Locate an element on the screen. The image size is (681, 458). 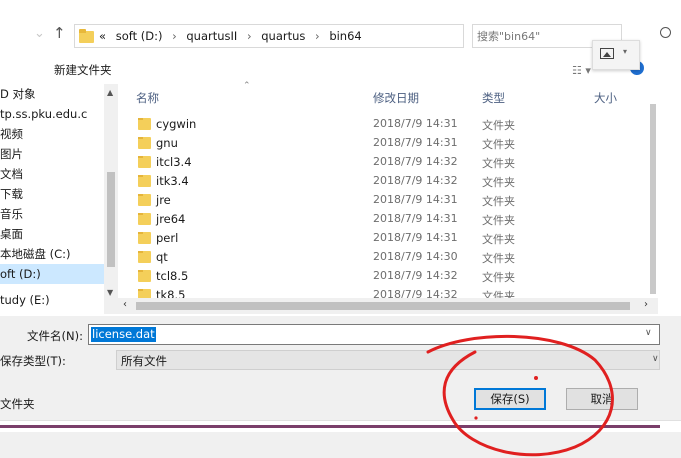
hide-folders-toggle: 文件夹 is located at coordinates (17, 404).